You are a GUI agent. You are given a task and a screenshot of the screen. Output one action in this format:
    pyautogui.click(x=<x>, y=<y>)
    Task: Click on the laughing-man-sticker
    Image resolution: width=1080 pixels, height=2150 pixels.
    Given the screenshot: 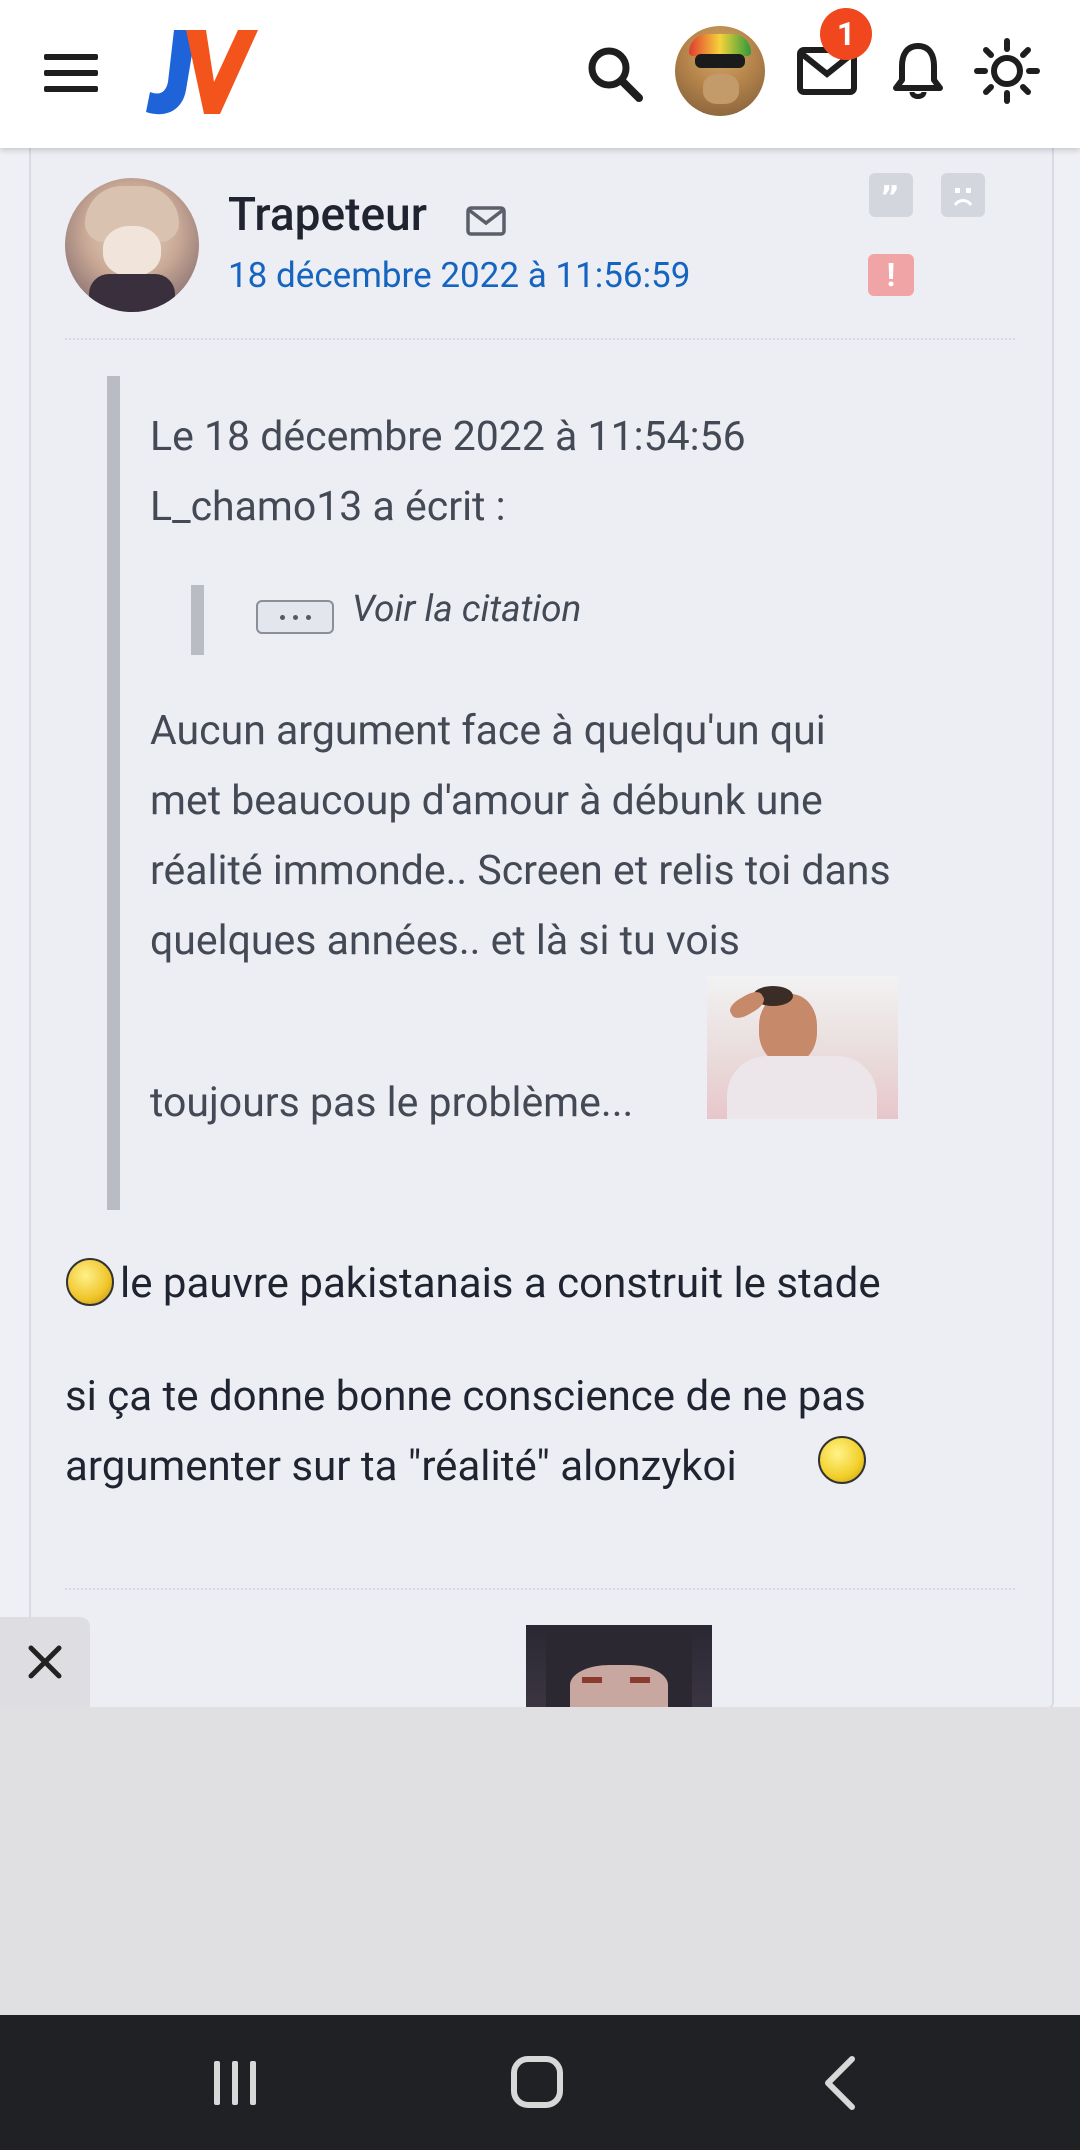 What is the action you would take?
    pyautogui.click(x=802, y=1047)
    